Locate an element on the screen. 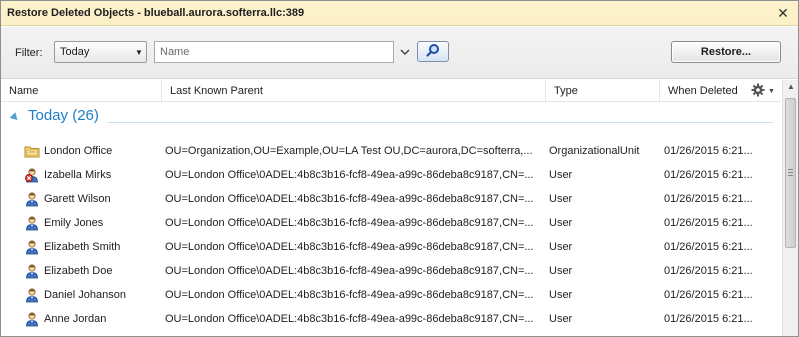 The width and height of the screenshot is (799, 337). folder-icon is located at coordinates (32, 151).